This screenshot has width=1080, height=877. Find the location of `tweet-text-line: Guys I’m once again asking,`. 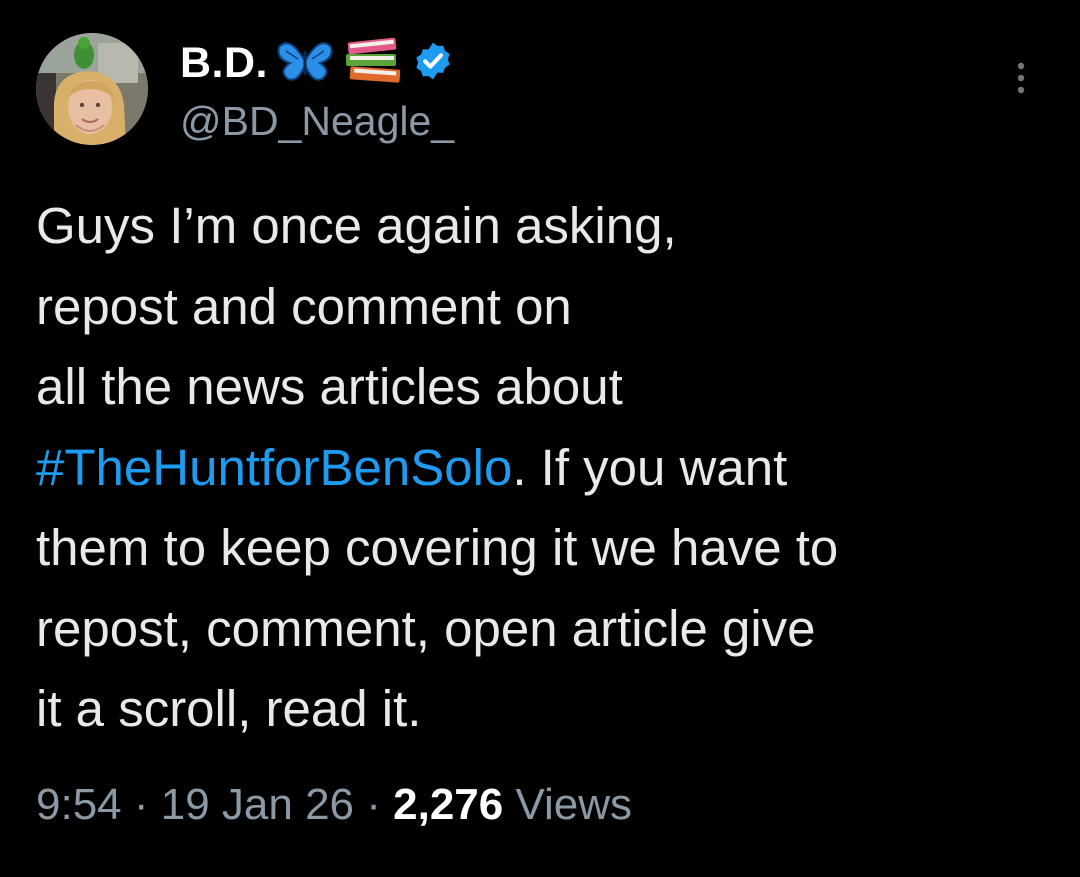

tweet-text-line: Guys I’m once again asking, is located at coordinates (356, 225).